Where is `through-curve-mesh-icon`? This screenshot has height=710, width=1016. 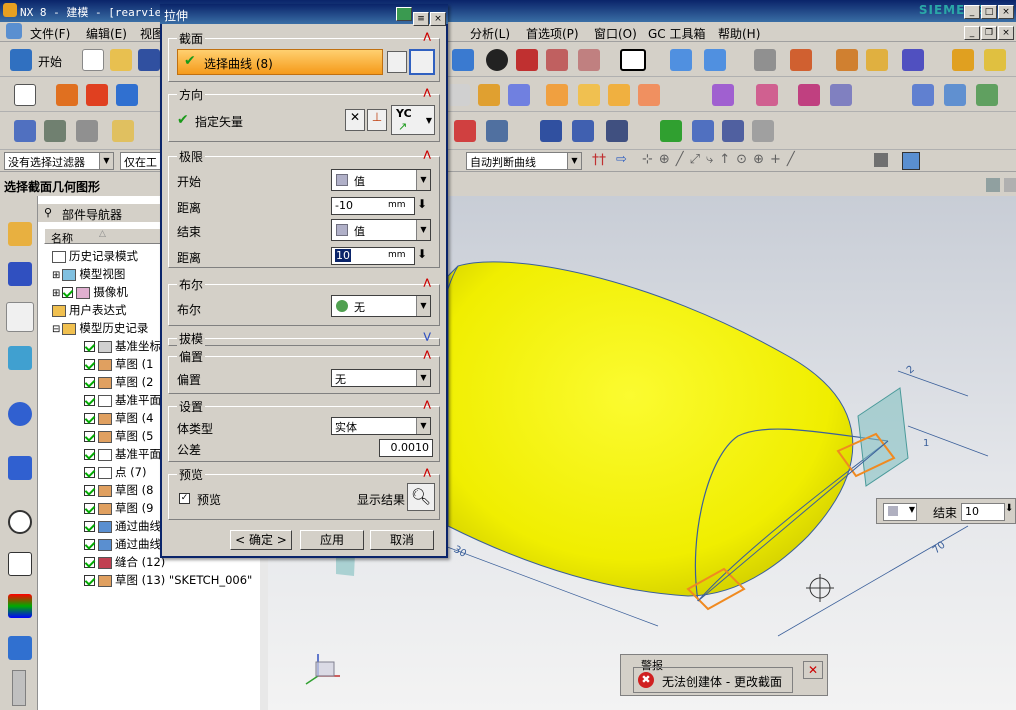 through-curve-mesh-icon is located at coordinates (955, 95).